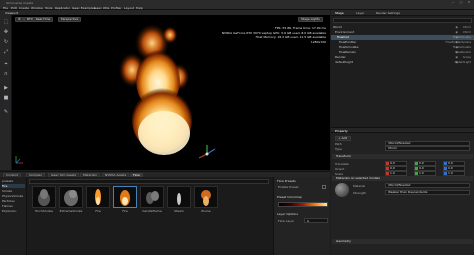 This screenshot has height=255, width=474. What do you see at coordinates (359, 186) in the screenshot?
I see `material-label: Material` at bounding box center [359, 186].